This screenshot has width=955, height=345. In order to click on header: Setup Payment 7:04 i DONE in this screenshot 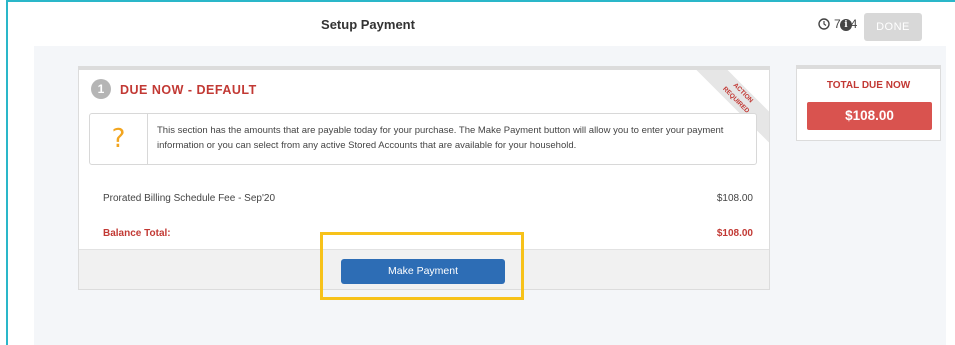, I will do `click(481, 26)`.